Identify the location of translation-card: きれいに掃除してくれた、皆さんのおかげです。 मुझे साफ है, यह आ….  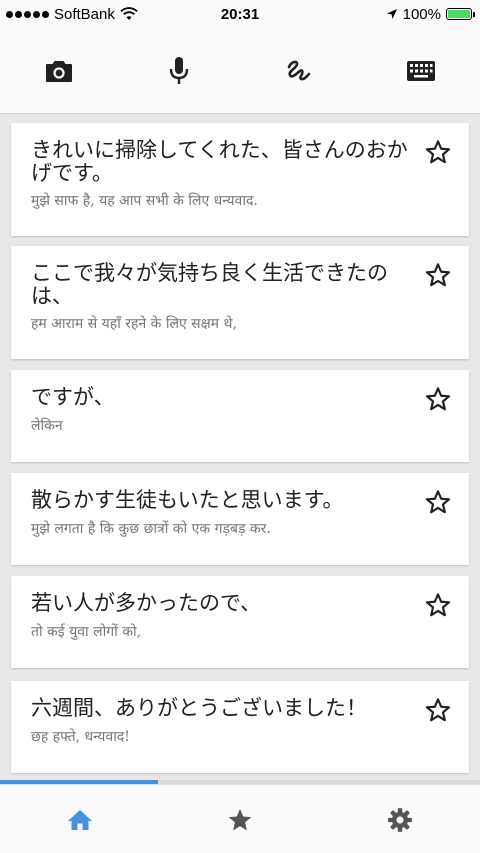
(240, 179).